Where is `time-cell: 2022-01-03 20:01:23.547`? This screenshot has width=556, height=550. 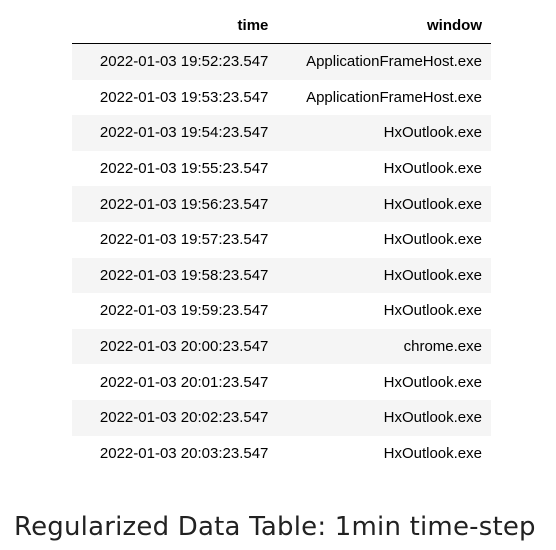 time-cell: 2022-01-03 20:01:23.547 is located at coordinates (175, 382).